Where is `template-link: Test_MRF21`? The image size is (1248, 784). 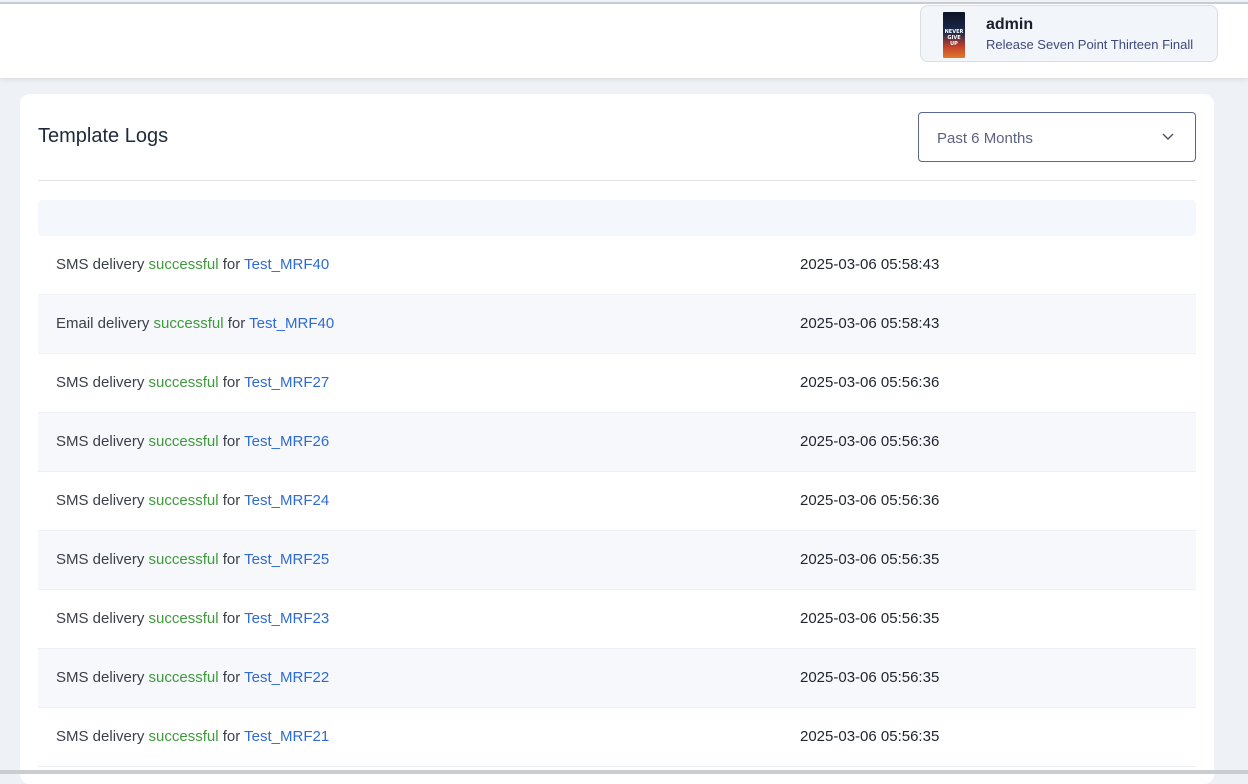 template-link: Test_MRF21 is located at coordinates (286, 736).